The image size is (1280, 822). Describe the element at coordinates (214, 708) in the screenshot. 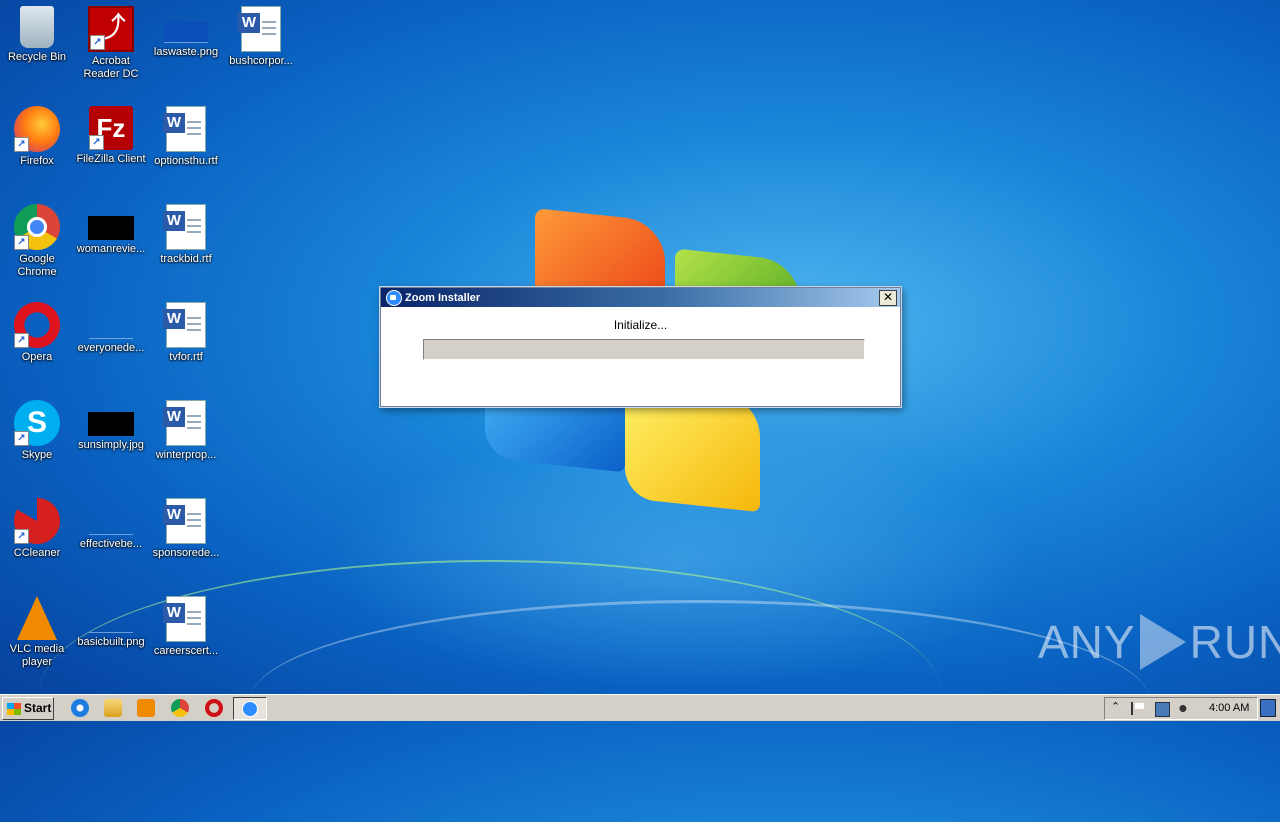

I see `opera-taskbar-icon` at that location.